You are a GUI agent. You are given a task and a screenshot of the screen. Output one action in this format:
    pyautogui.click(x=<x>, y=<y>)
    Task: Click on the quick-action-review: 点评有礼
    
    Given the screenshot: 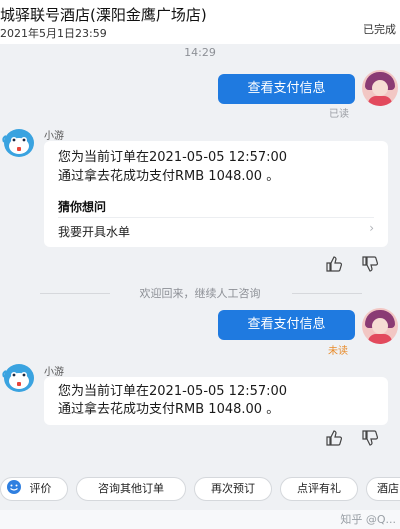 What is the action you would take?
    pyautogui.click(x=319, y=489)
    